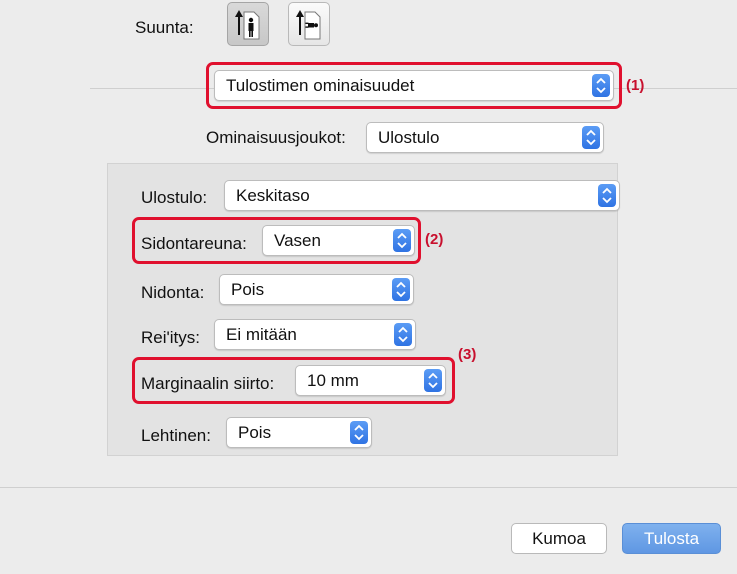  I want to click on callout-number-3: (3), so click(467, 354).